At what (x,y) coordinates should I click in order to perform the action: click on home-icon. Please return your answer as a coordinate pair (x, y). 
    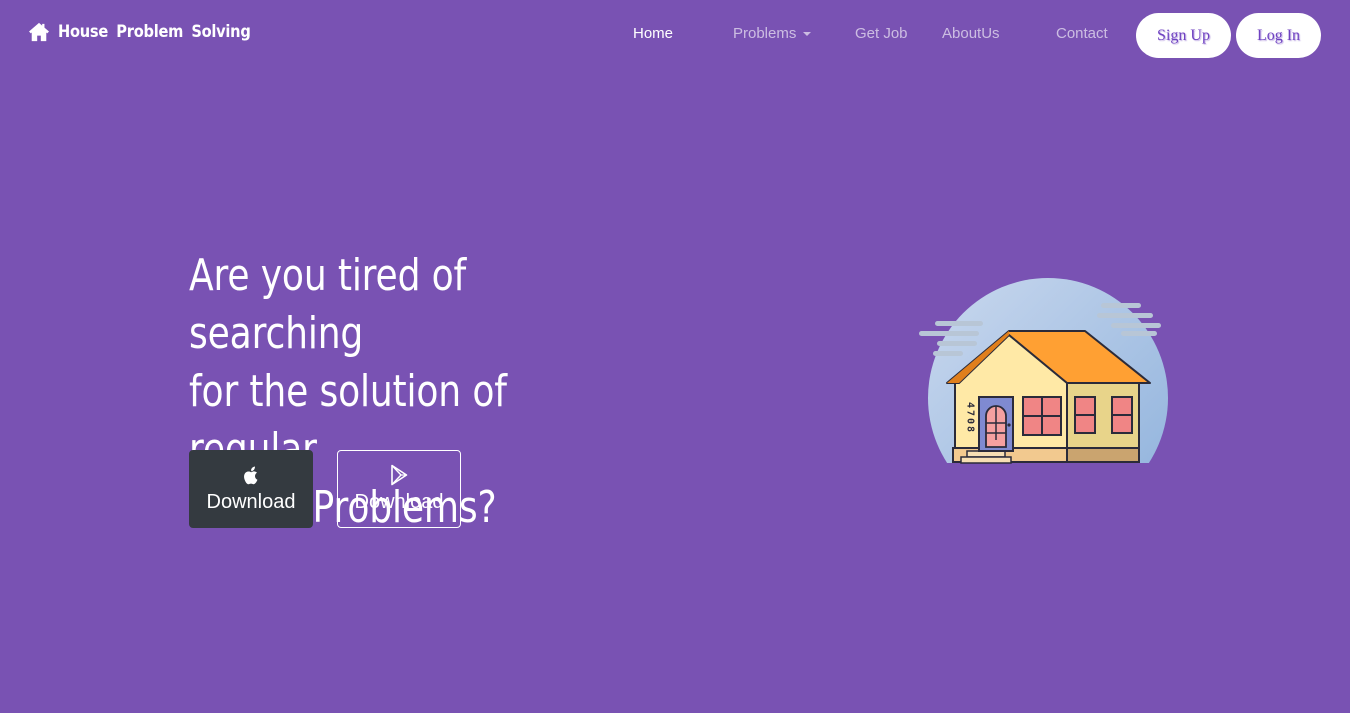
    Looking at the image, I should click on (39, 32).